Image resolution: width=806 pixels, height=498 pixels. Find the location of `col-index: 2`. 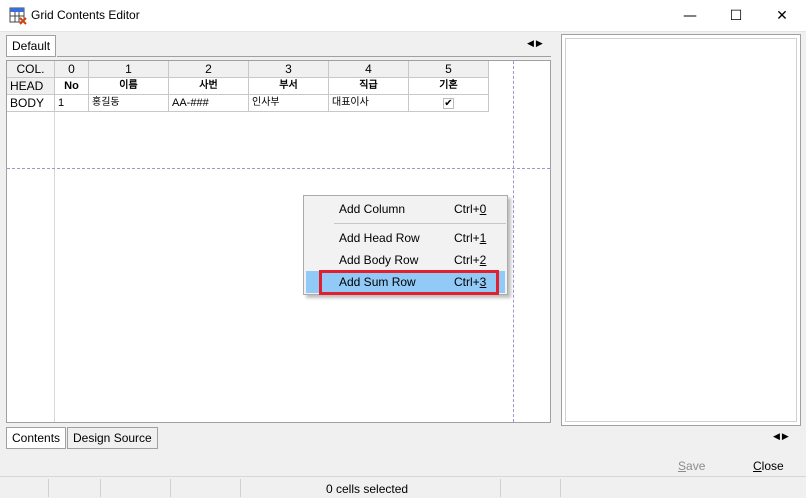

col-index: 2 is located at coordinates (209, 69).